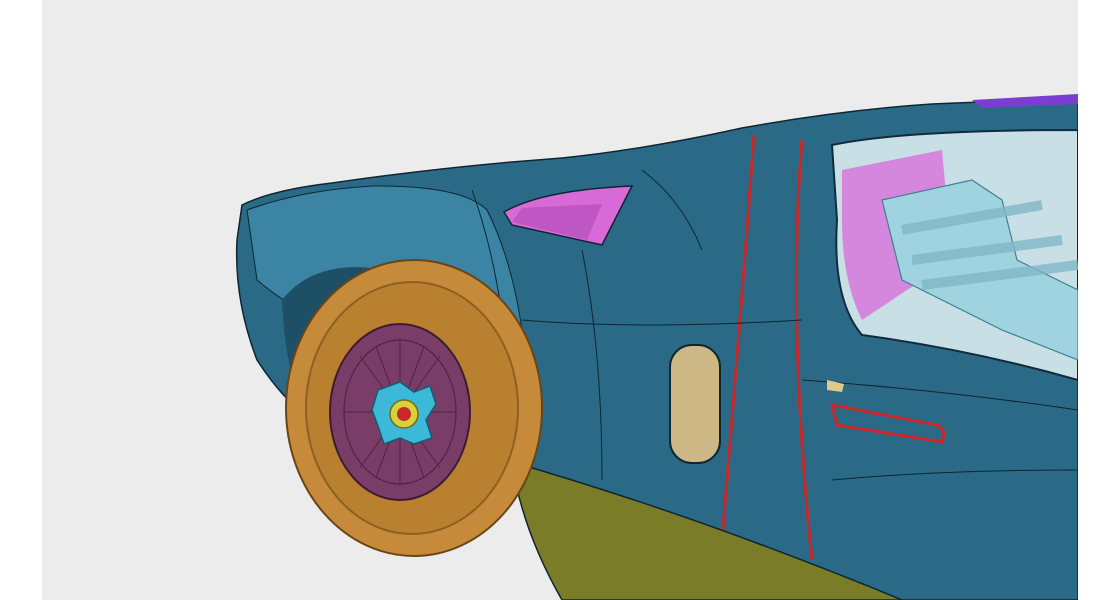 This screenshot has height=600, width=1120. I want to click on hub-spinner, so click(404, 413).